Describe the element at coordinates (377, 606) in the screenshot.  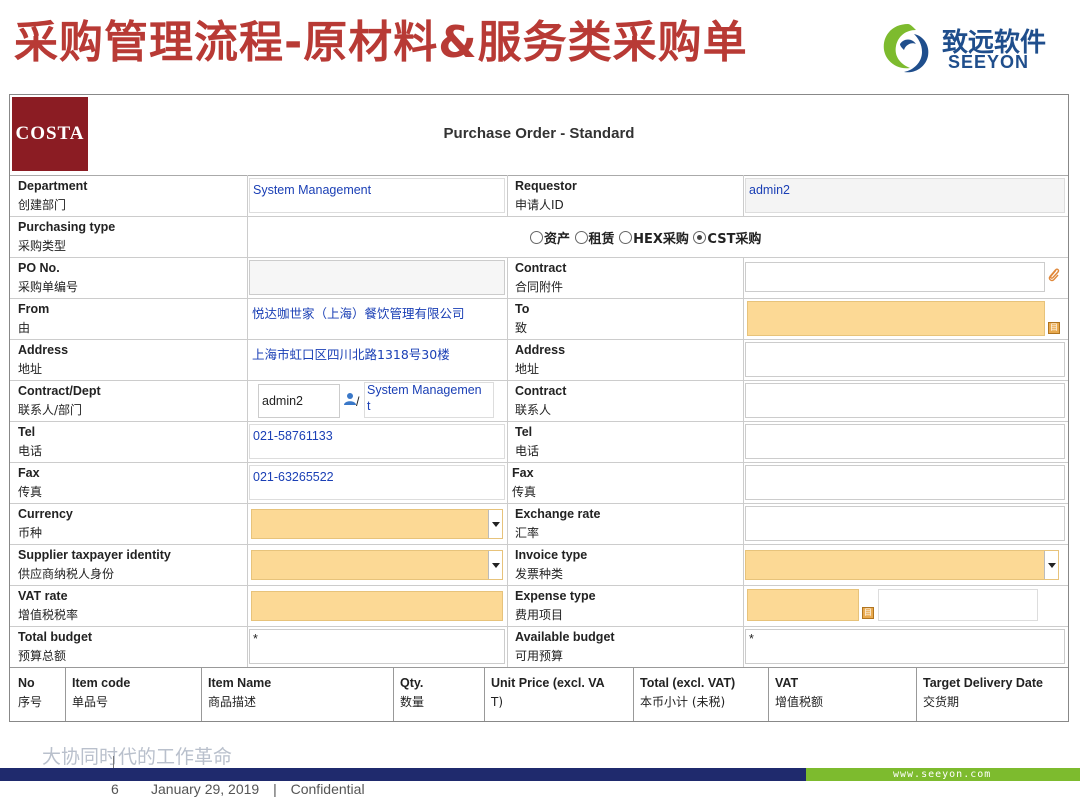
I see `vat-rate-field` at that location.